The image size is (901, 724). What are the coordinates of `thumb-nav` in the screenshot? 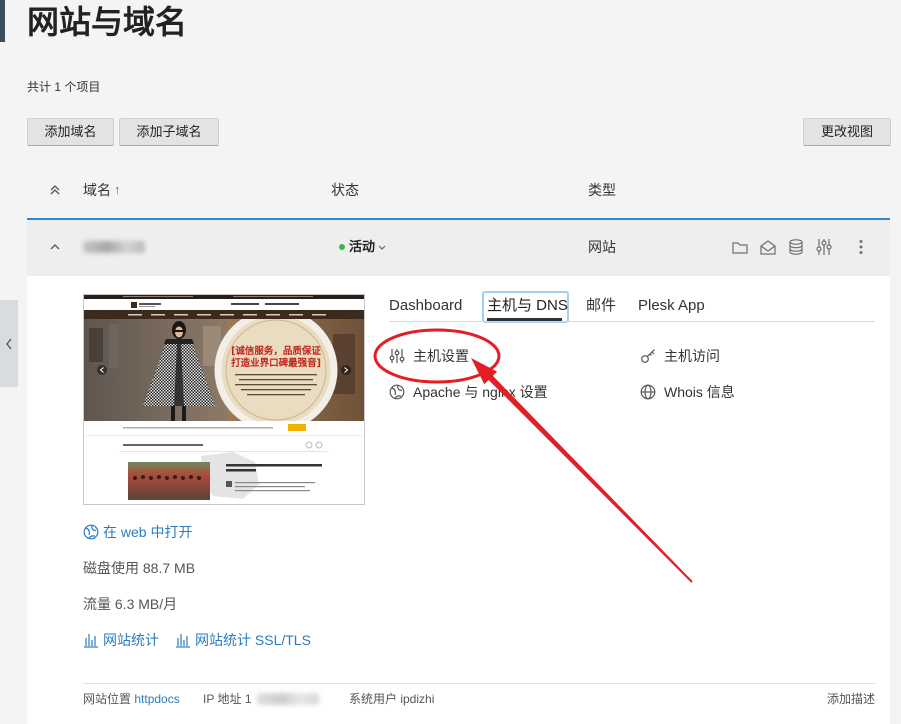 It's located at (224, 314).